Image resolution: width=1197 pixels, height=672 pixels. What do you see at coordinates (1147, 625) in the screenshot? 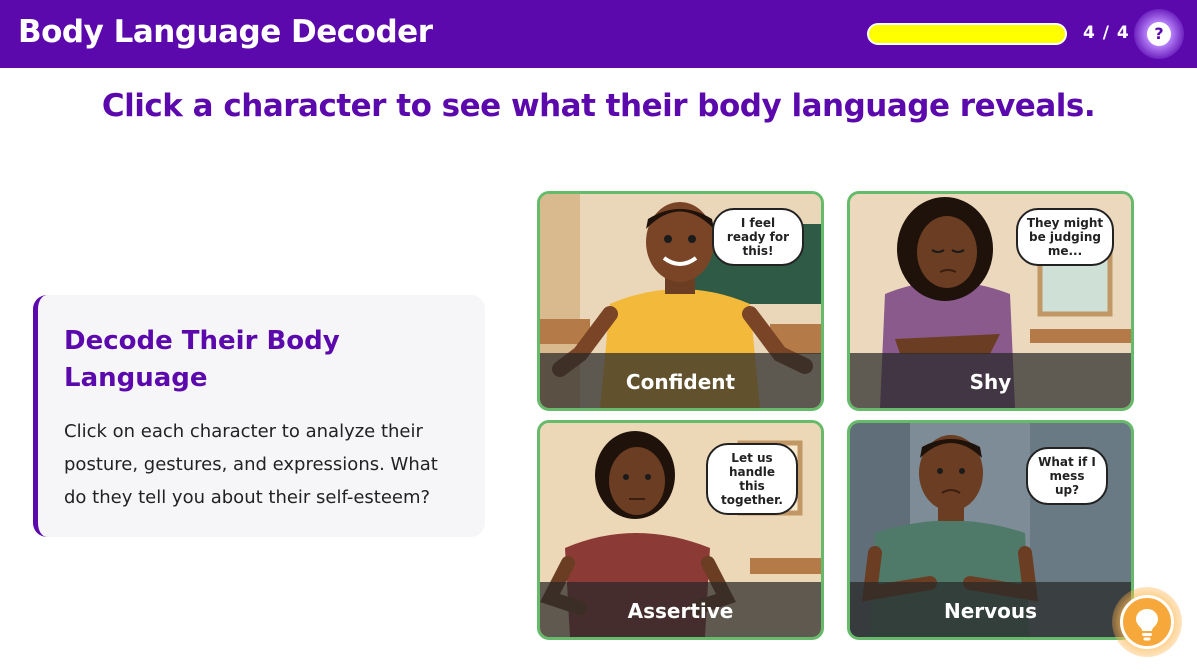
I see `lightbulb-icon` at bounding box center [1147, 625].